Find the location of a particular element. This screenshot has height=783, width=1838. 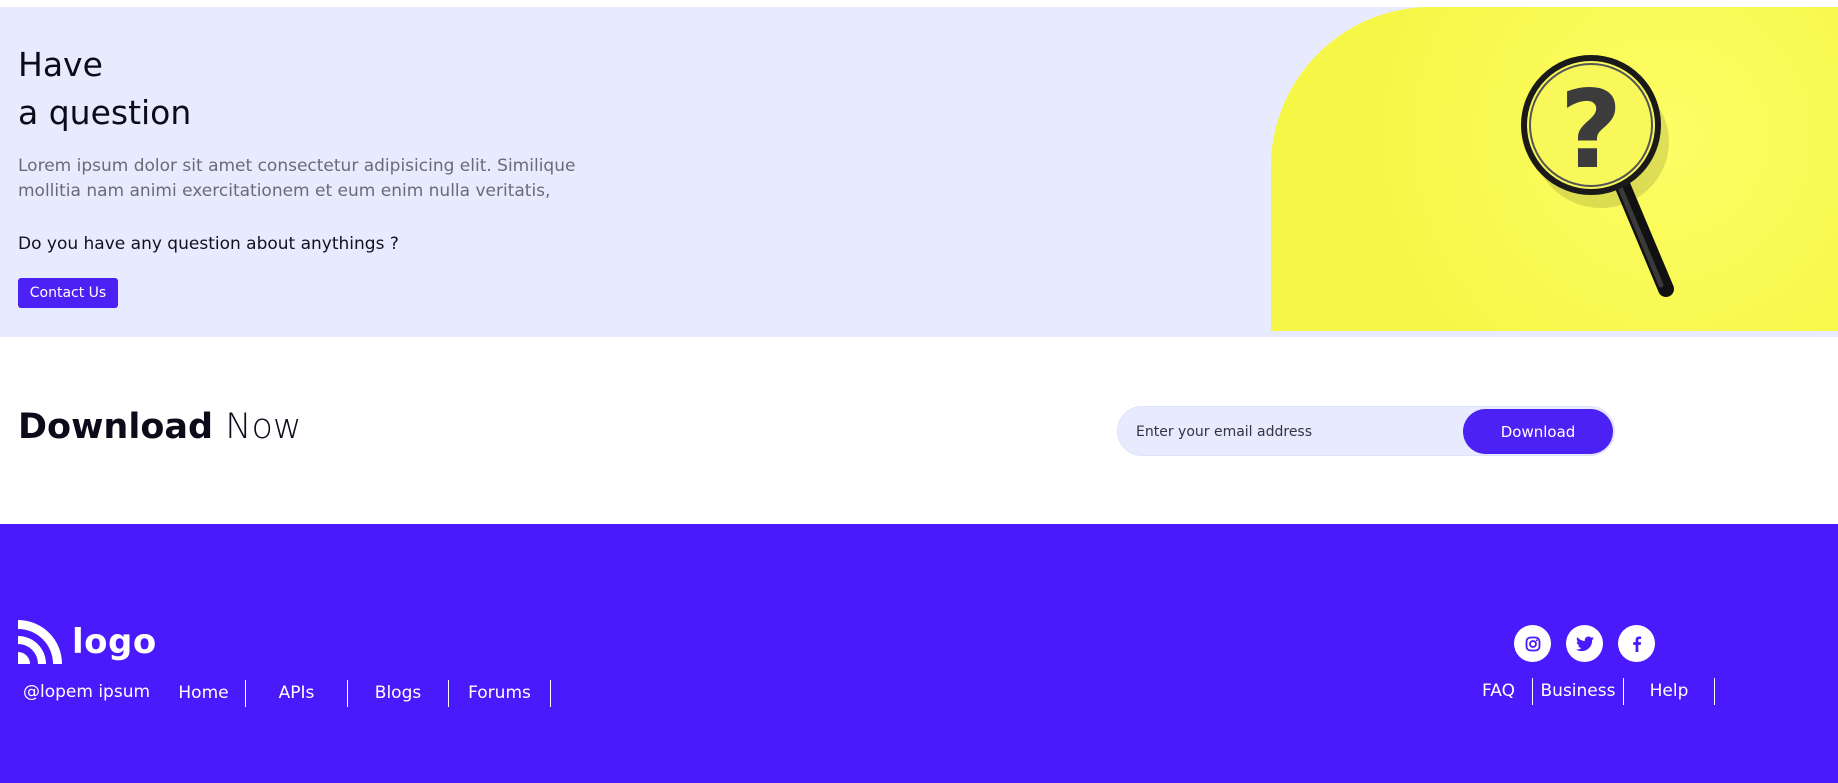

footer-link-apis: APIs is located at coordinates (297, 693).